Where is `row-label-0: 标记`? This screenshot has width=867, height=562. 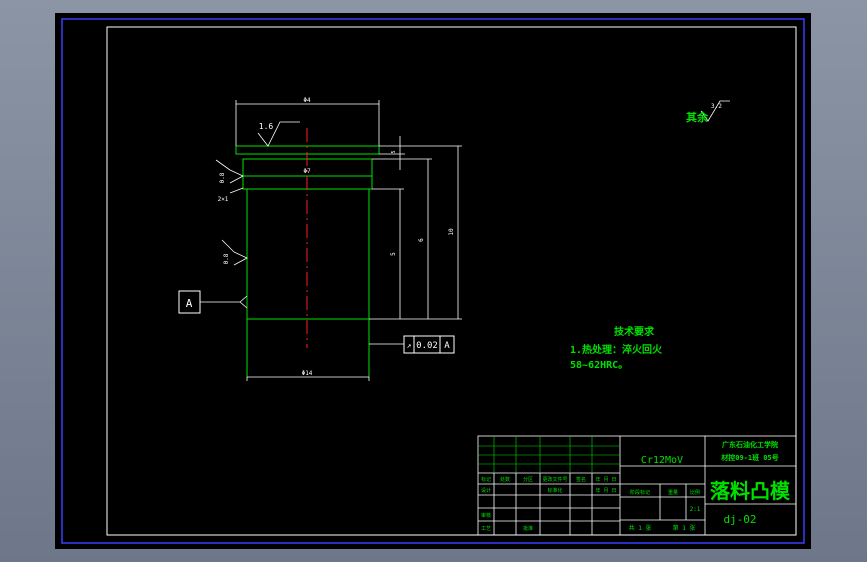
row-label-0: 标记 is located at coordinates (486, 479).